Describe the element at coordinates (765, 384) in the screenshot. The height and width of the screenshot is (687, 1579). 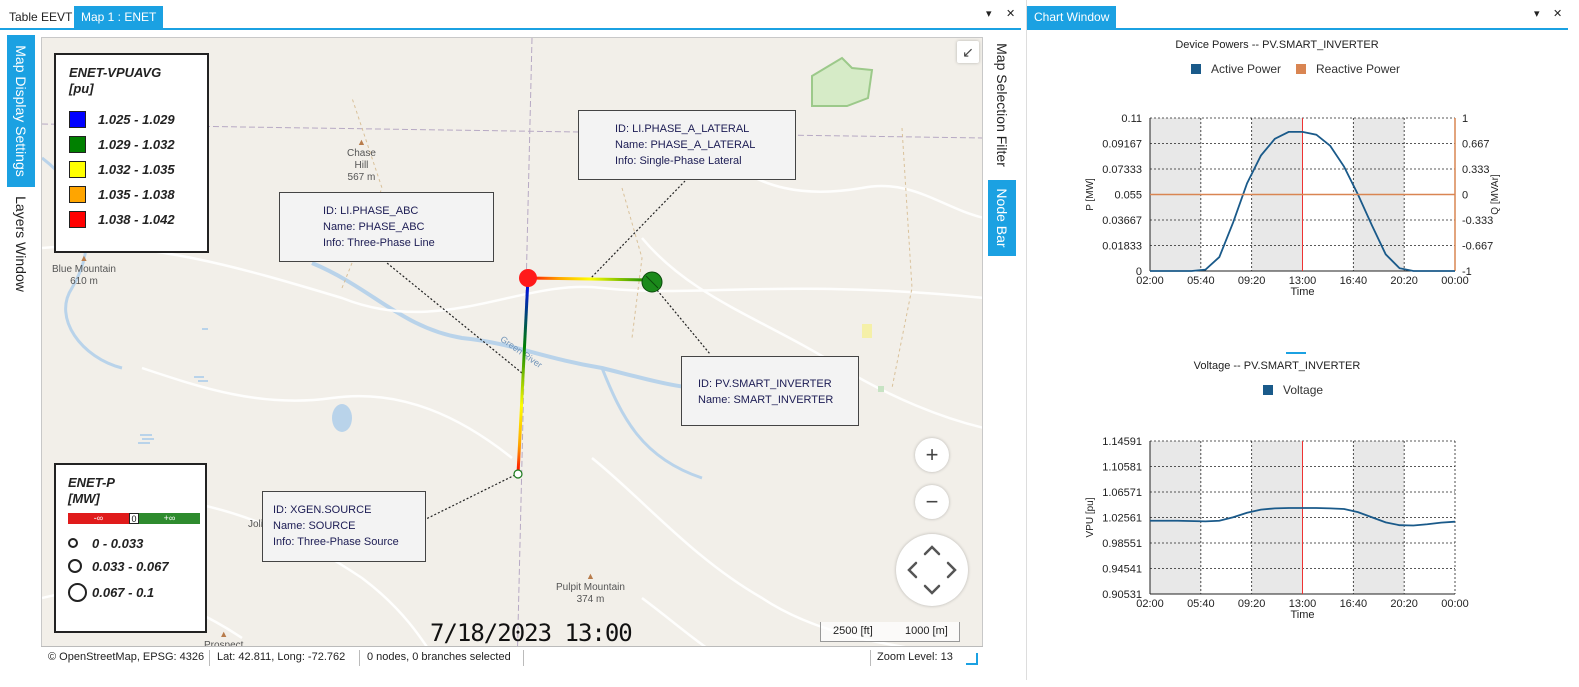
I see `tooltip-id: ID: PV.SMART_INVERTER` at that location.